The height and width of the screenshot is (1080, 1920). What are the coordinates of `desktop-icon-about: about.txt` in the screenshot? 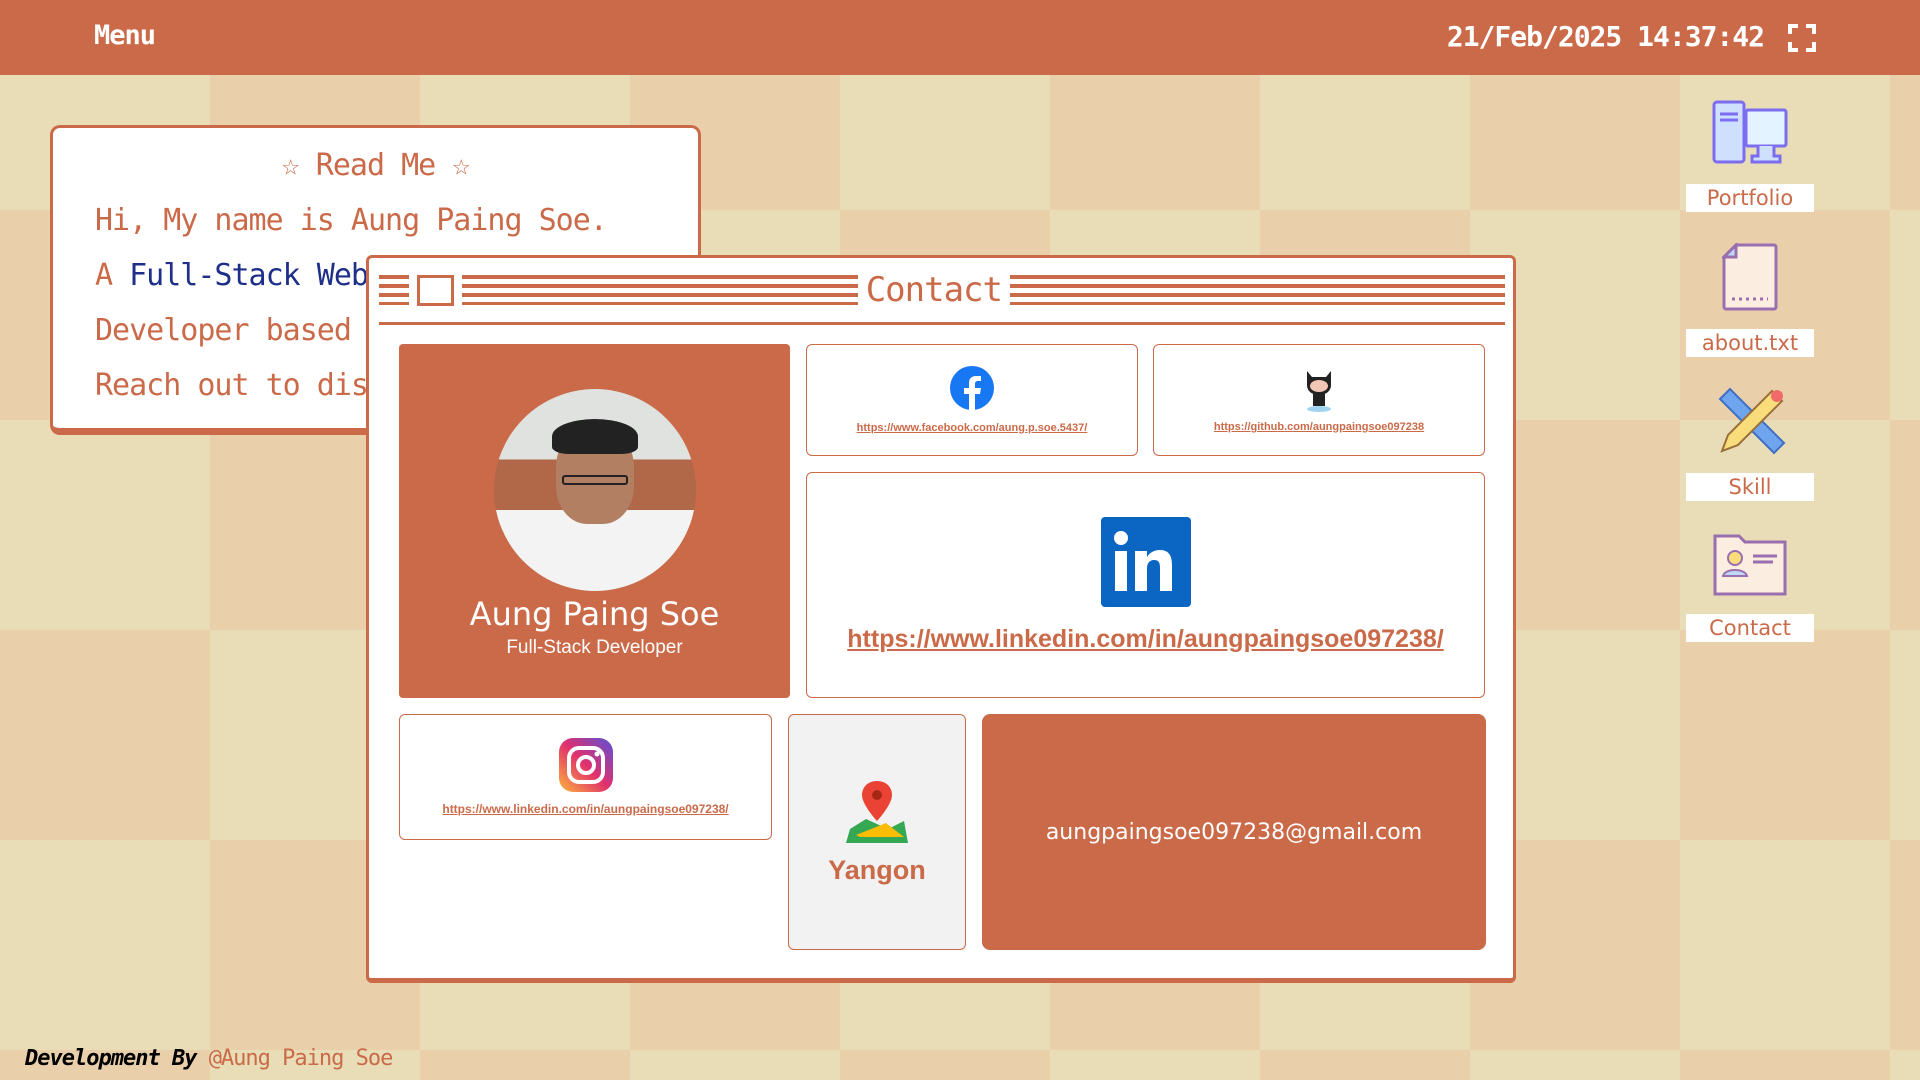 It's located at (1750, 299).